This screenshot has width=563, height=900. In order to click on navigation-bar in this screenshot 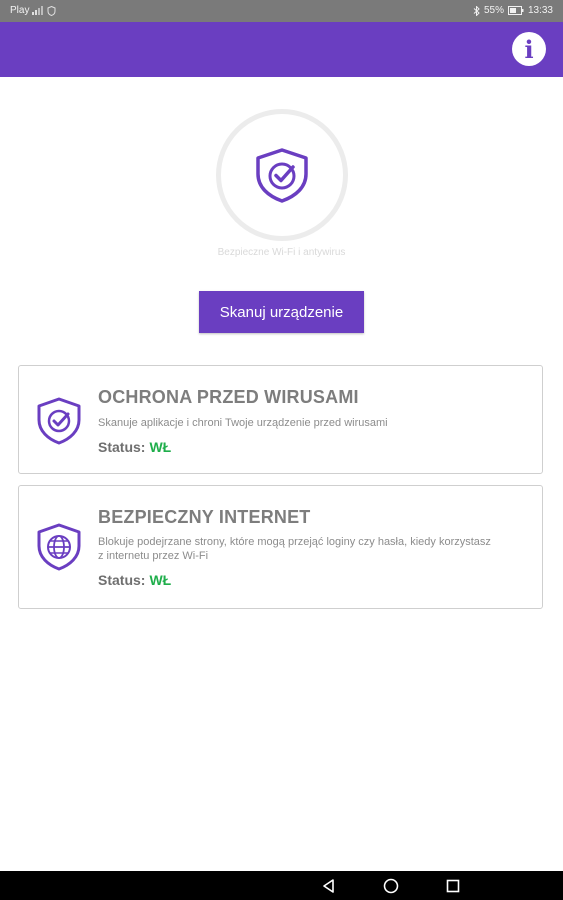, I will do `click(281, 885)`.